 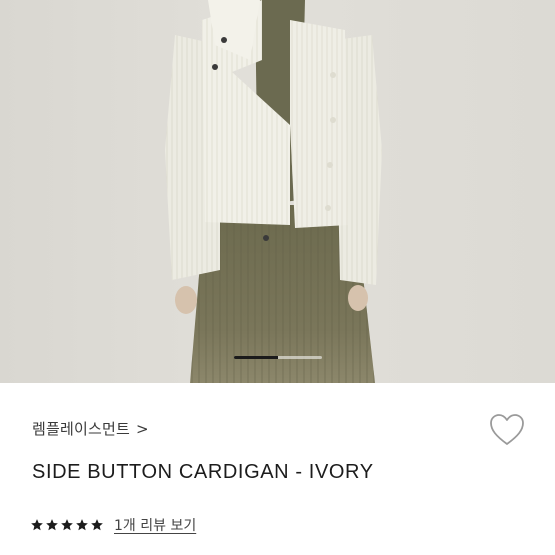 I want to click on brand-link: 렘플레이스먼트 >, so click(x=90, y=428).